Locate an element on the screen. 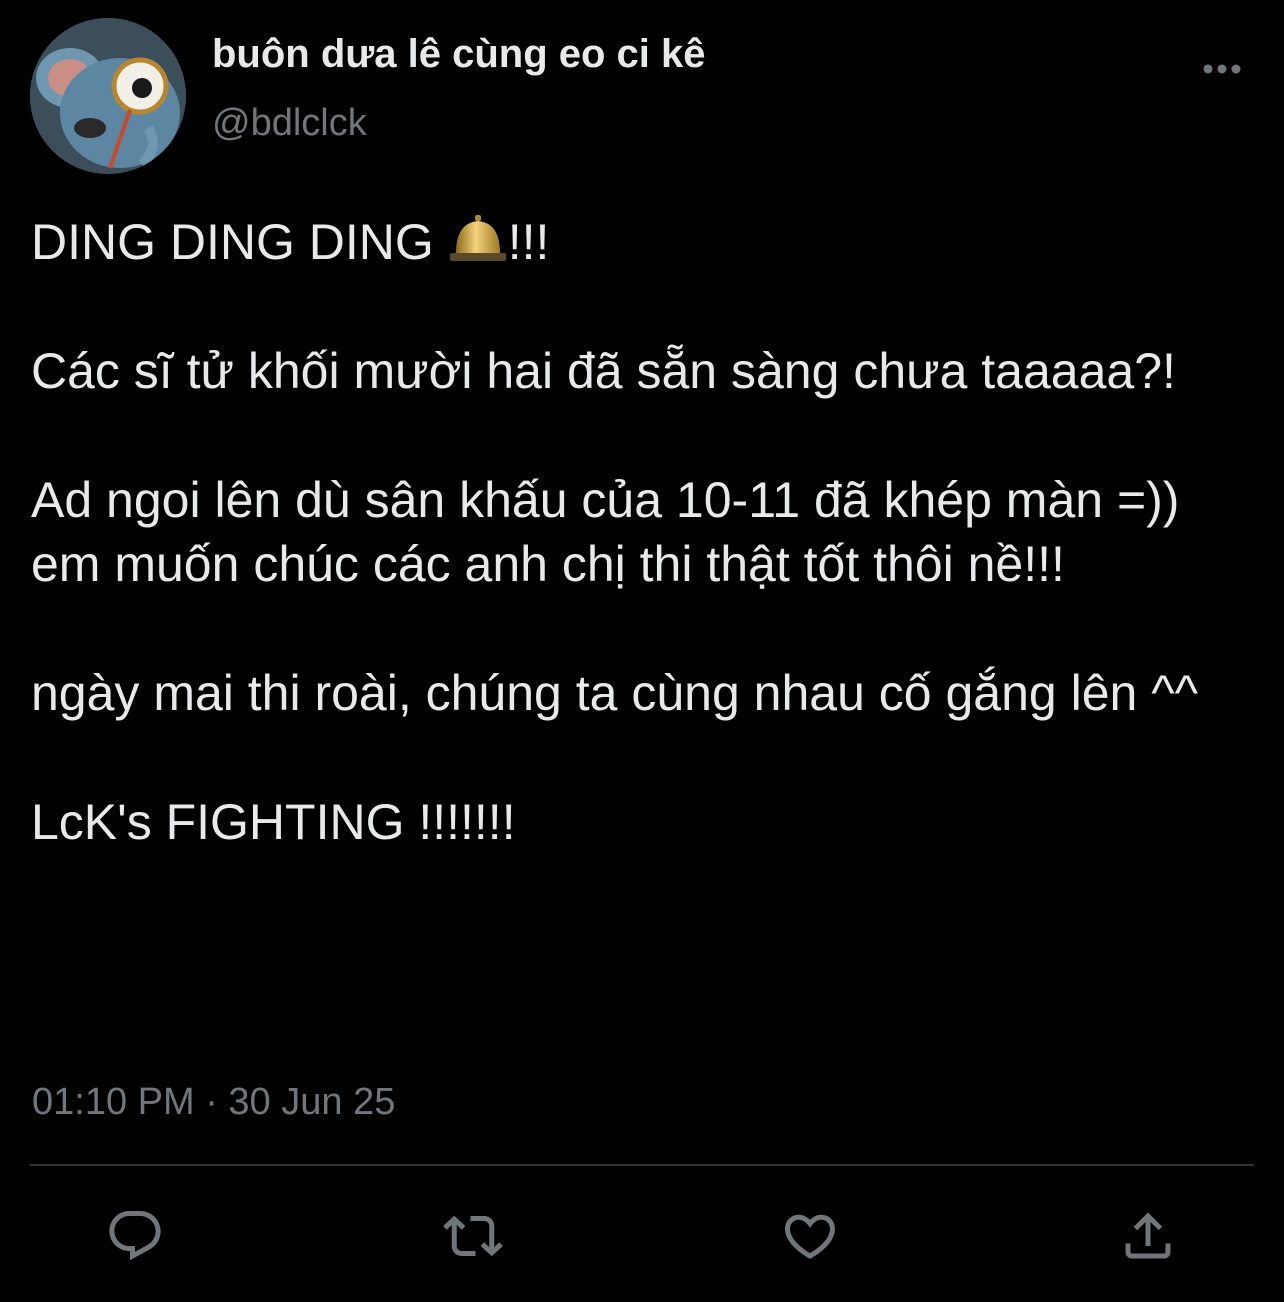 The width and height of the screenshot is (1284, 1302). reply-button is located at coordinates (135, 1236).